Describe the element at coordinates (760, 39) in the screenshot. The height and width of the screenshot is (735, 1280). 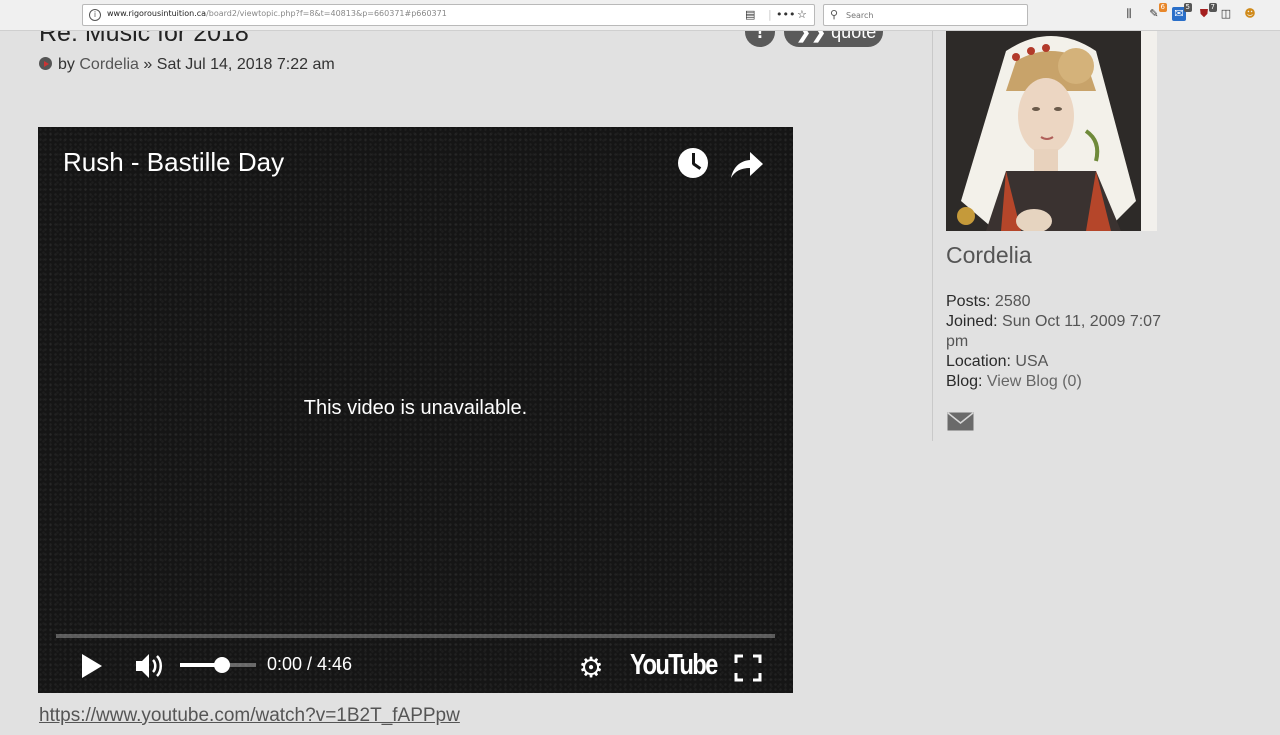
I see `report-button: !` at that location.